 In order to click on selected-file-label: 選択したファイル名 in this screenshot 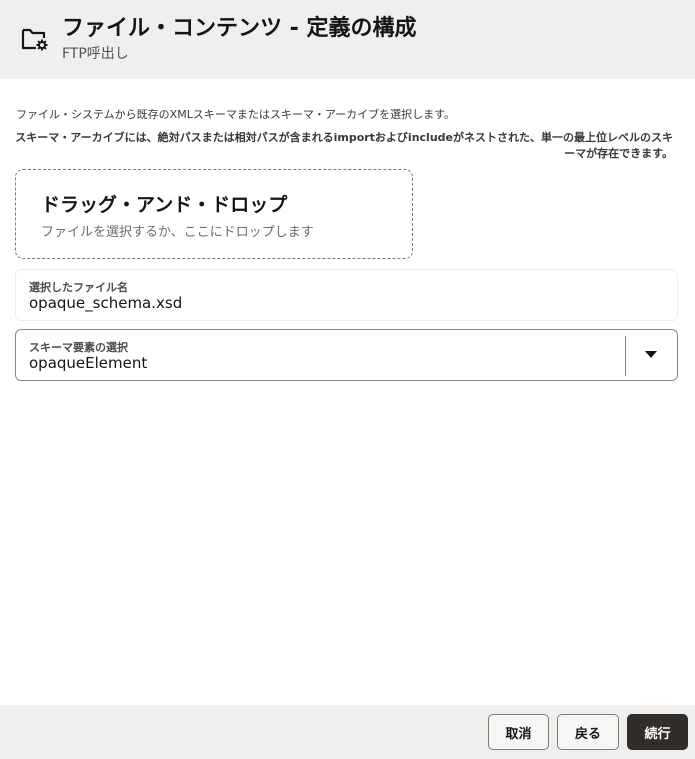, I will do `click(78, 287)`.